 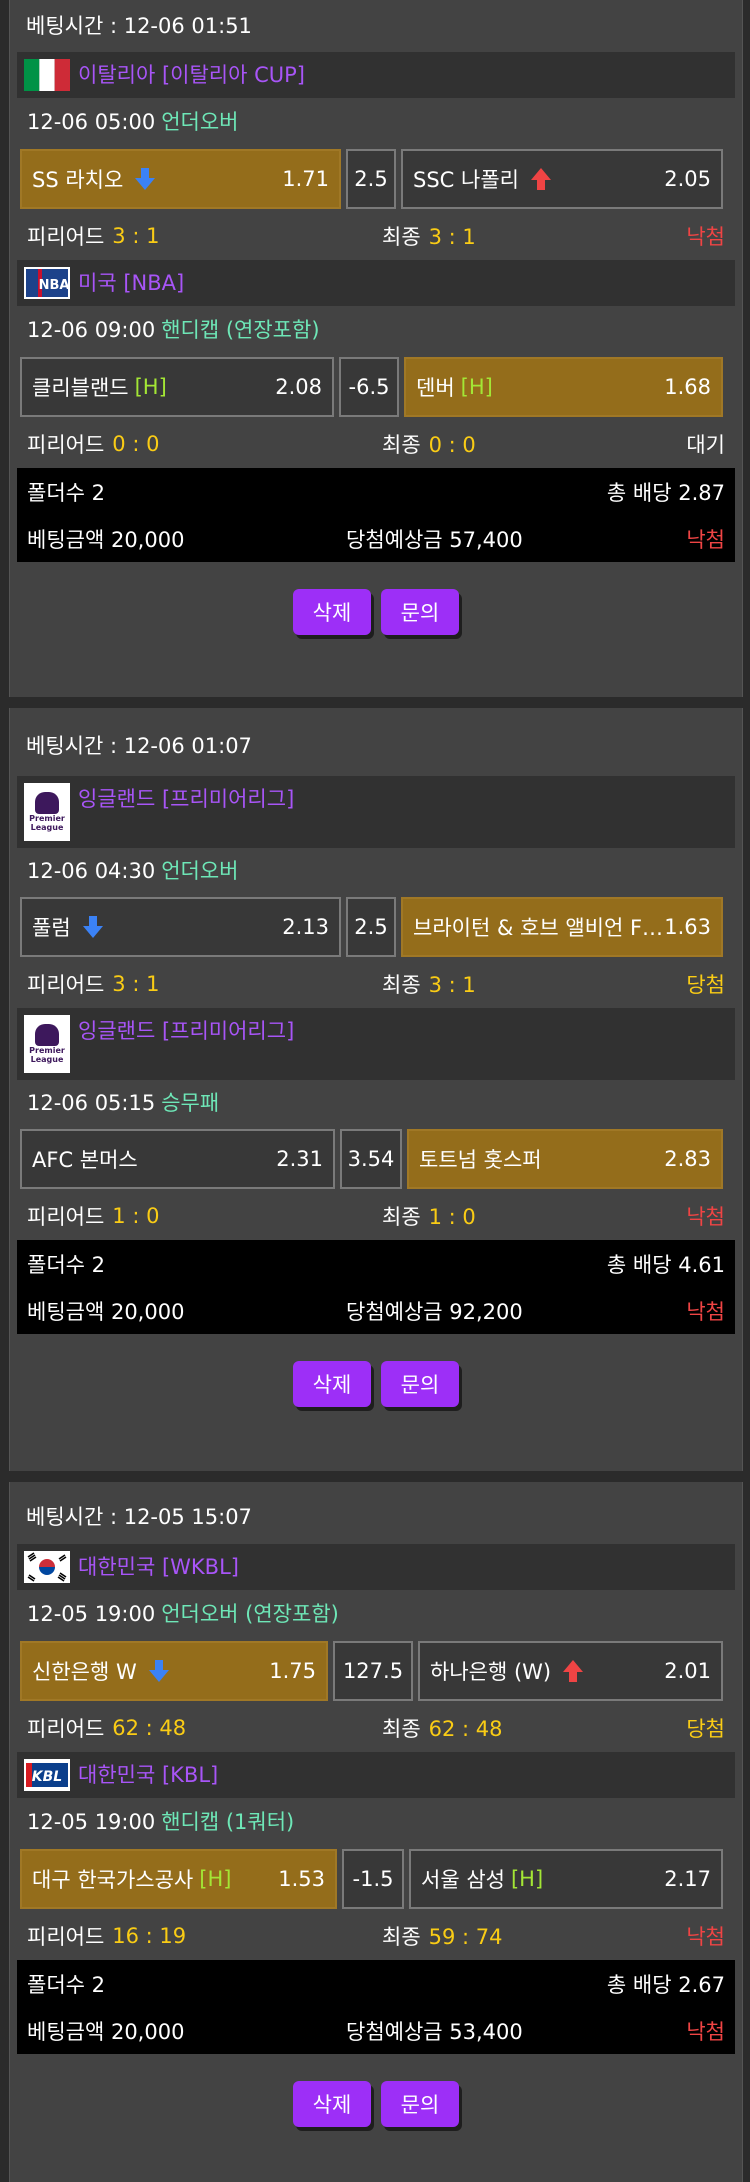 I want to click on home-team: AFC 본머스, so click(x=149, y=1159).